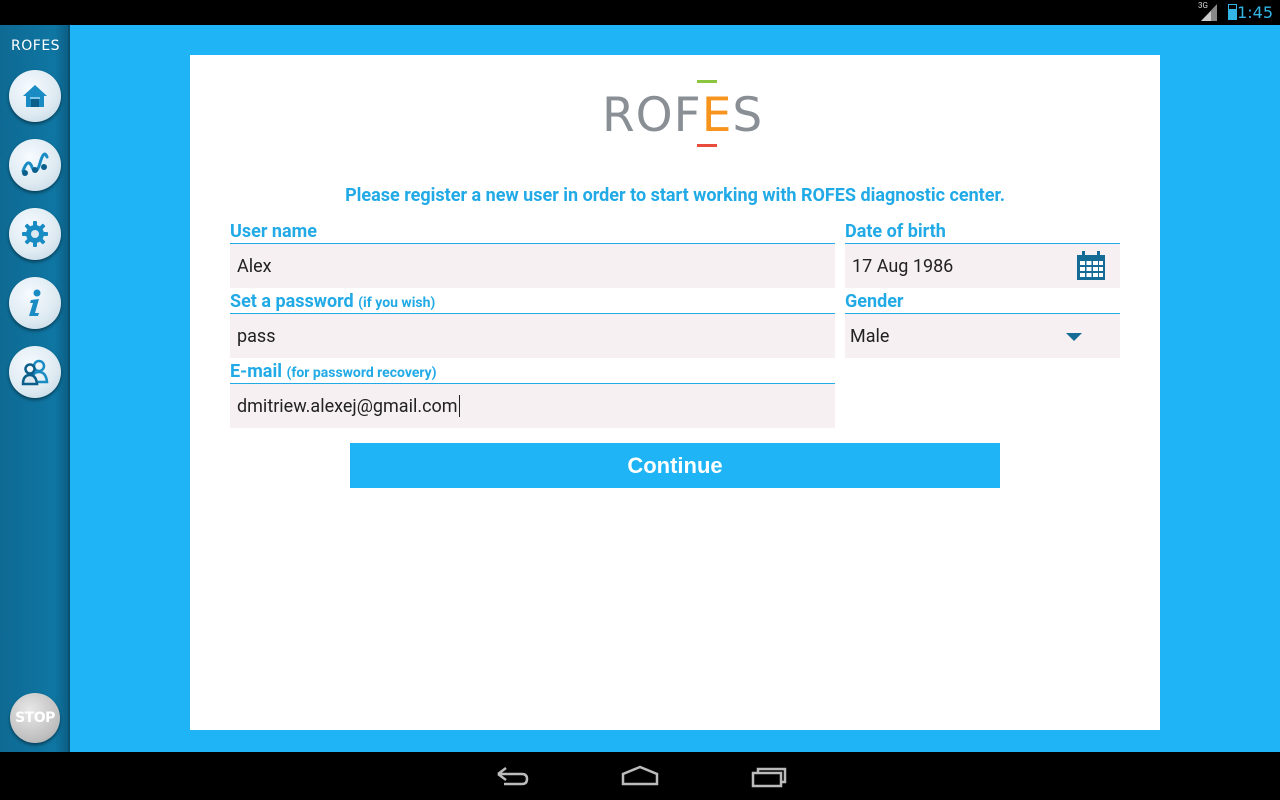  What do you see at coordinates (895, 231) in the screenshot?
I see `dob-label: Date of birth` at bounding box center [895, 231].